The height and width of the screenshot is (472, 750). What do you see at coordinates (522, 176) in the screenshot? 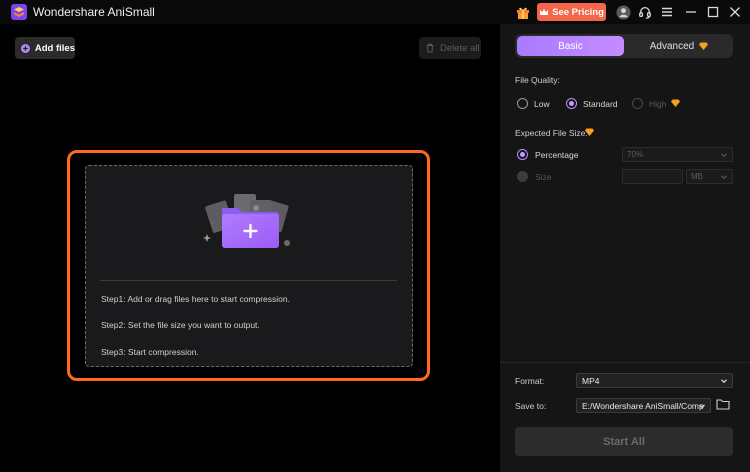
I see `size-radio` at bounding box center [522, 176].